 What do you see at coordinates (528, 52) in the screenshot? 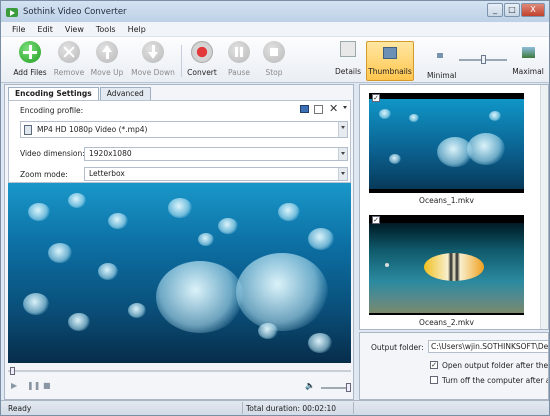
I see `large-image-icon` at bounding box center [528, 52].